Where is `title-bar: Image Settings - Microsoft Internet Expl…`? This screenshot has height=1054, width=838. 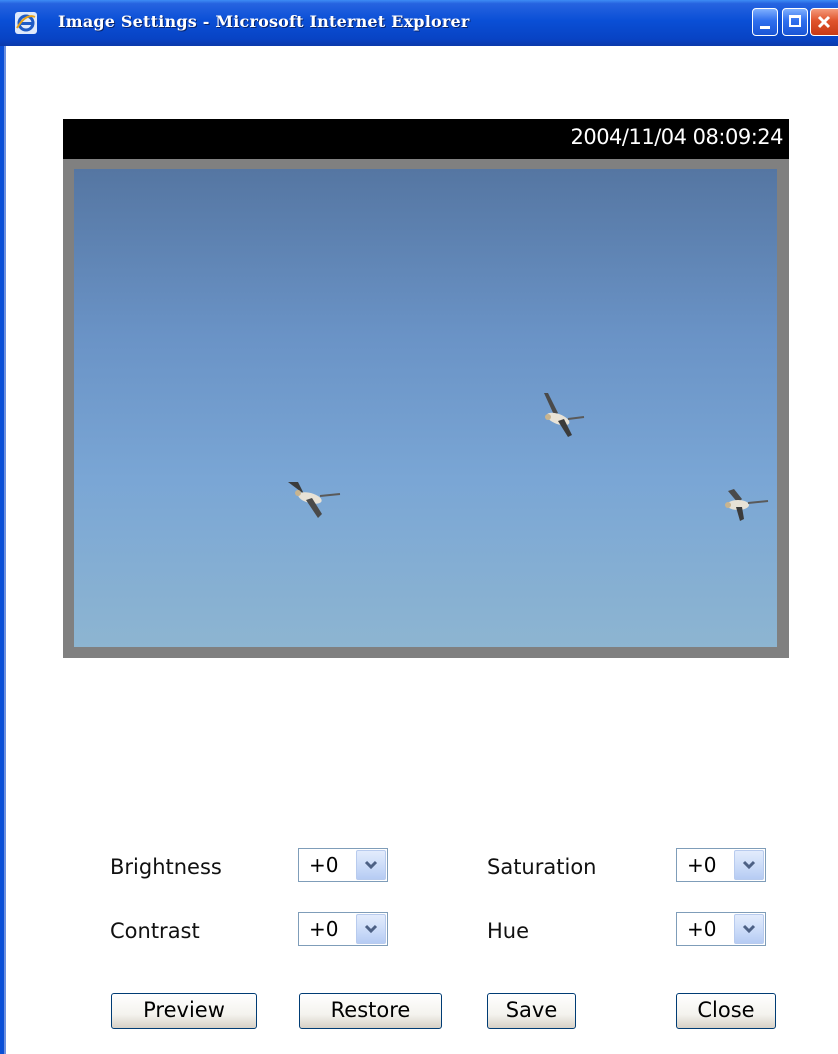 title-bar: Image Settings - Microsoft Internet Expl… is located at coordinates (419, 23).